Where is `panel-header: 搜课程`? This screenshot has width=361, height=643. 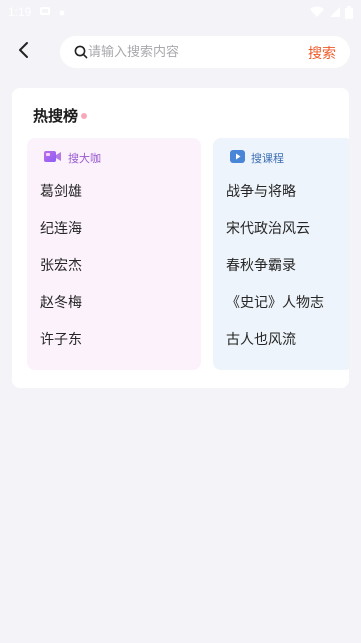 panel-header: 搜课程 is located at coordinates (257, 158).